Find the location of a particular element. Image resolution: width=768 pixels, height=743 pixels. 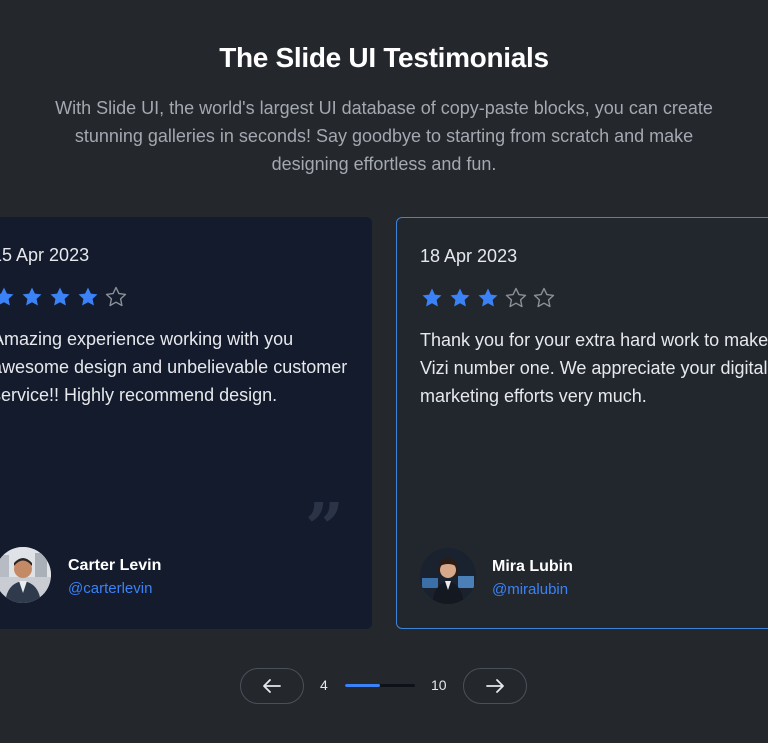

progress-fill is located at coordinates (362, 685).